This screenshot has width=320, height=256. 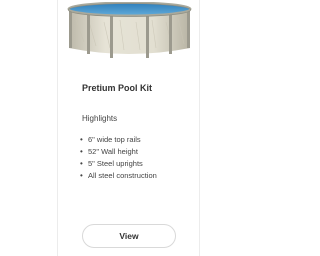 I want to click on view-button: View, so click(x=129, y=236).